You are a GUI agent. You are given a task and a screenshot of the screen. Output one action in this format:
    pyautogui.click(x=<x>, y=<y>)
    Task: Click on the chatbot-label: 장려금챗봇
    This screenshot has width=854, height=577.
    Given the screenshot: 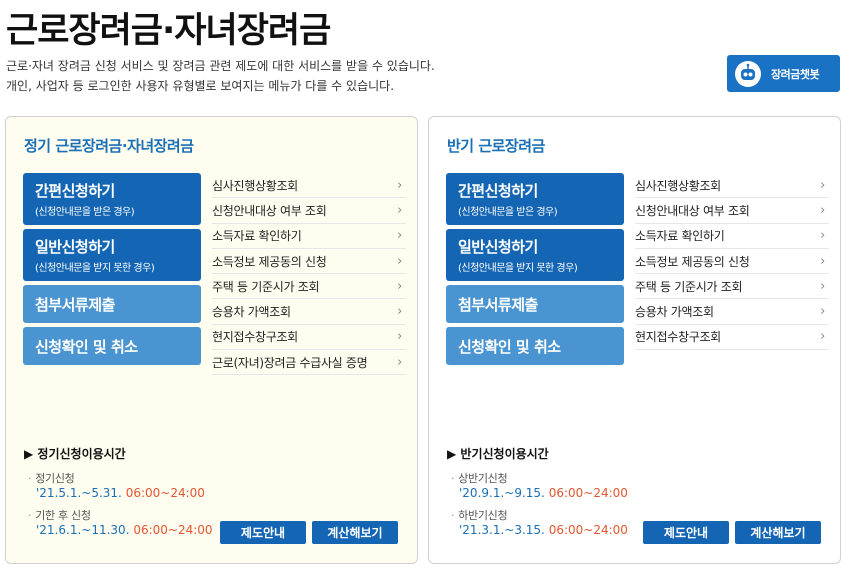 What is the action you would take?
    pyautogui.click(x=795, y=74)
    